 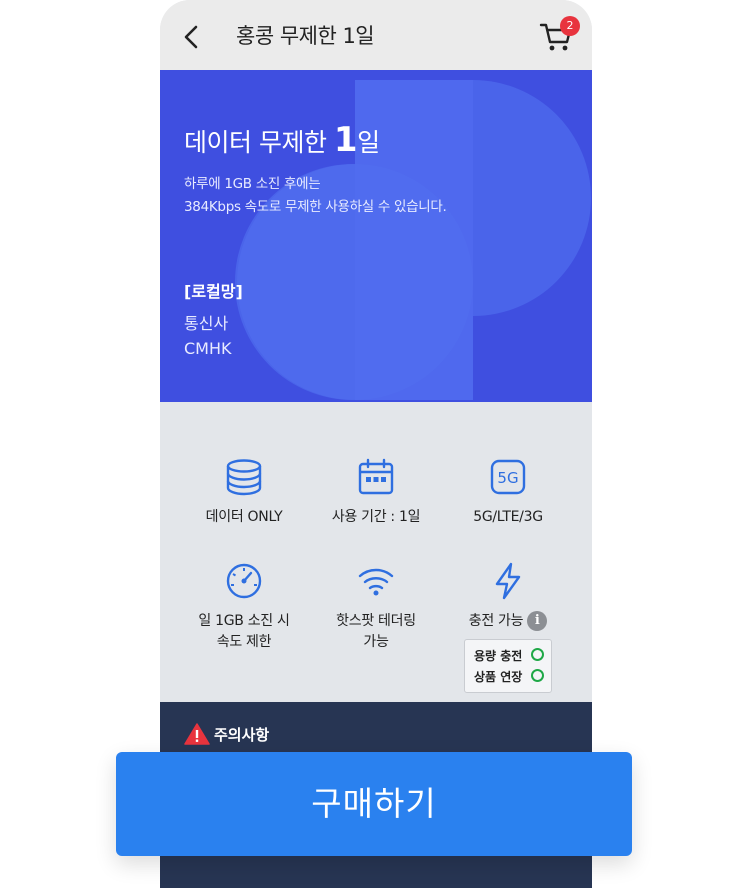 I want to click on feature-data-only: 데이터 ONLY, so click(x=244, y=492).